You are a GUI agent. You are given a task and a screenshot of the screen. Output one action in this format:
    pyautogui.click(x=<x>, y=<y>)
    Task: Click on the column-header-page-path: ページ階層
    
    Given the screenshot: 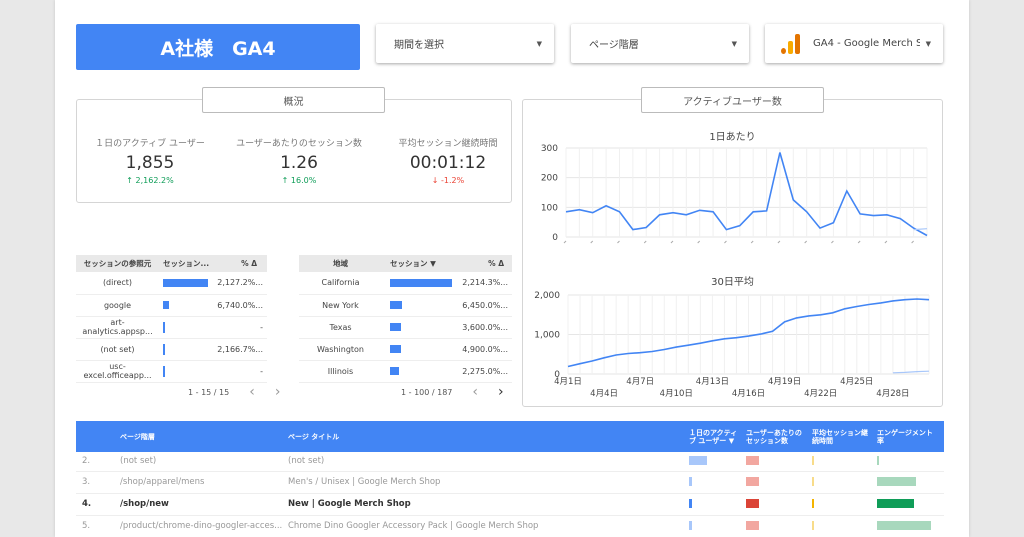 What is the action you would take?
    pyautogui.click(x=204, y=436)
    